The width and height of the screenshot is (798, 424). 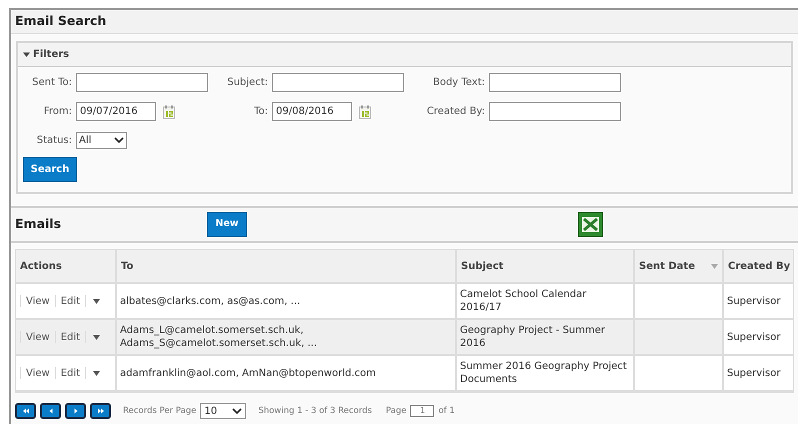 What do you see at coordinates (543, 373) in the screenshot?
I see `table-cell: Summer 2016 Geography Project Documents` at bounding box center [543, 373].